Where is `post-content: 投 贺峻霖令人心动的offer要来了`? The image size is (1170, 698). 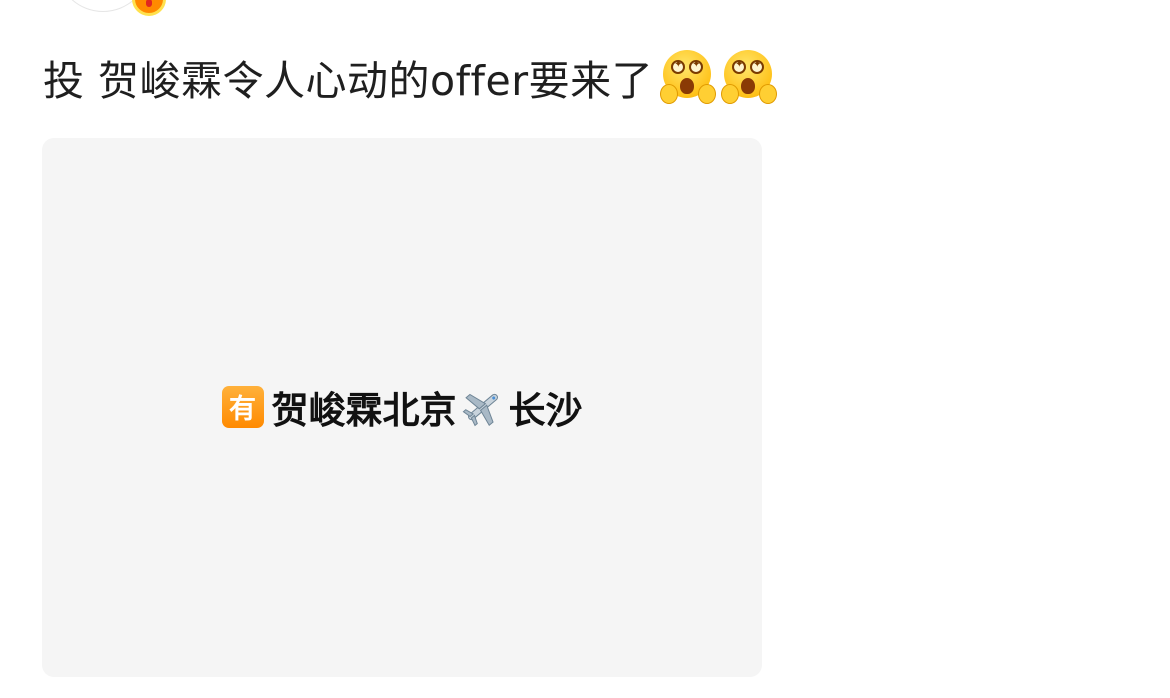 post-content: 投 贺峻霖令人心动的offer要来了 is located at coordinates (410, 77).